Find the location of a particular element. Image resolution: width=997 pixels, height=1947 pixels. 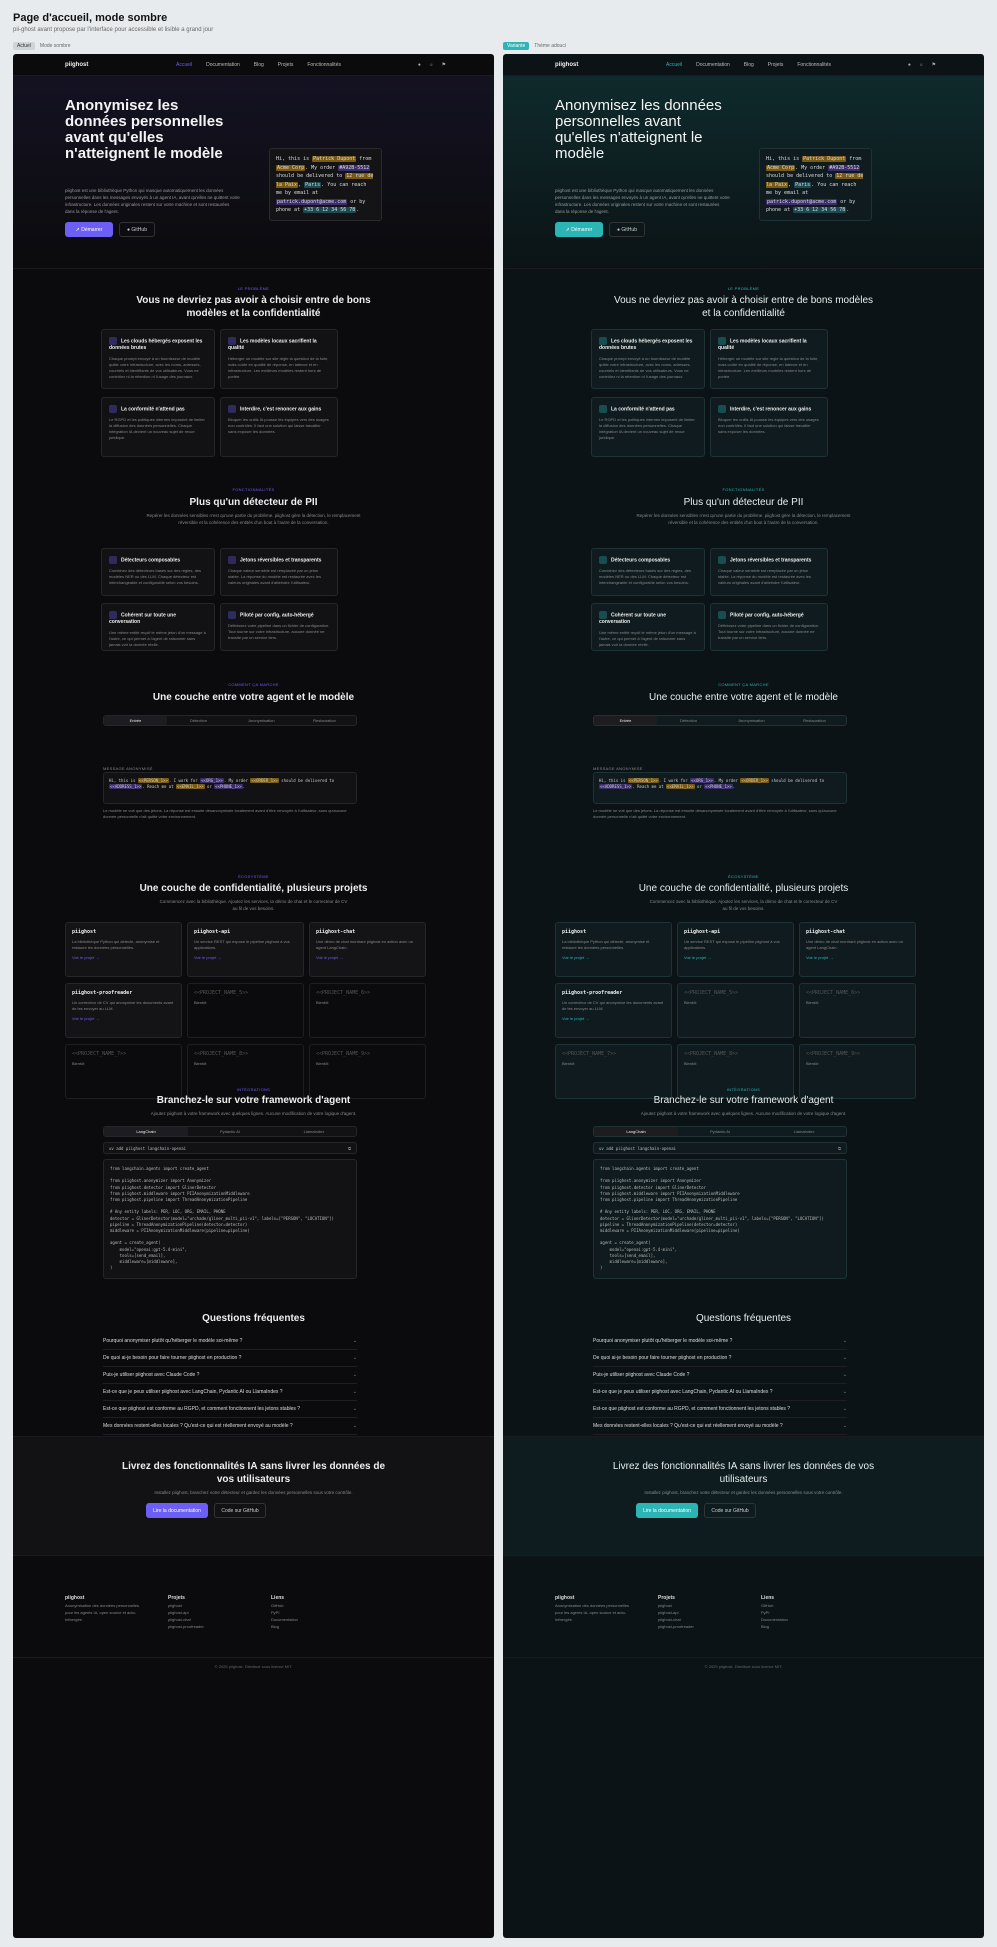

chevron-down-icon: ⌄ is located at coordinates (844, 1358).